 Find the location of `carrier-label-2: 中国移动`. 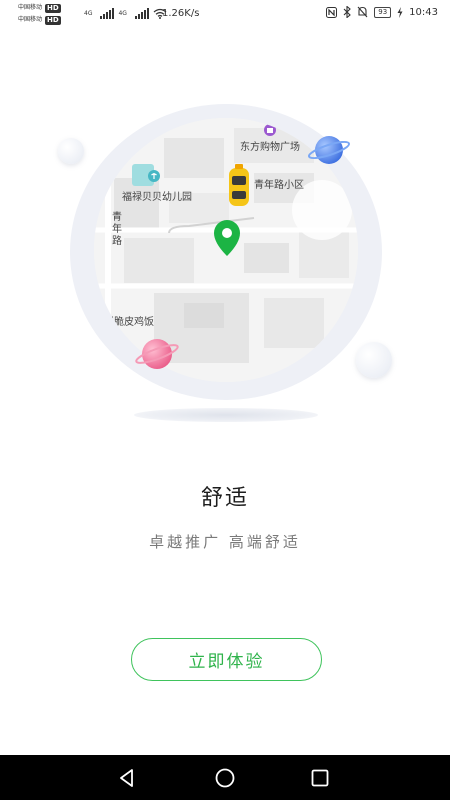

carrier-label-2: 中国移动 is located at coordinates (30, 19).